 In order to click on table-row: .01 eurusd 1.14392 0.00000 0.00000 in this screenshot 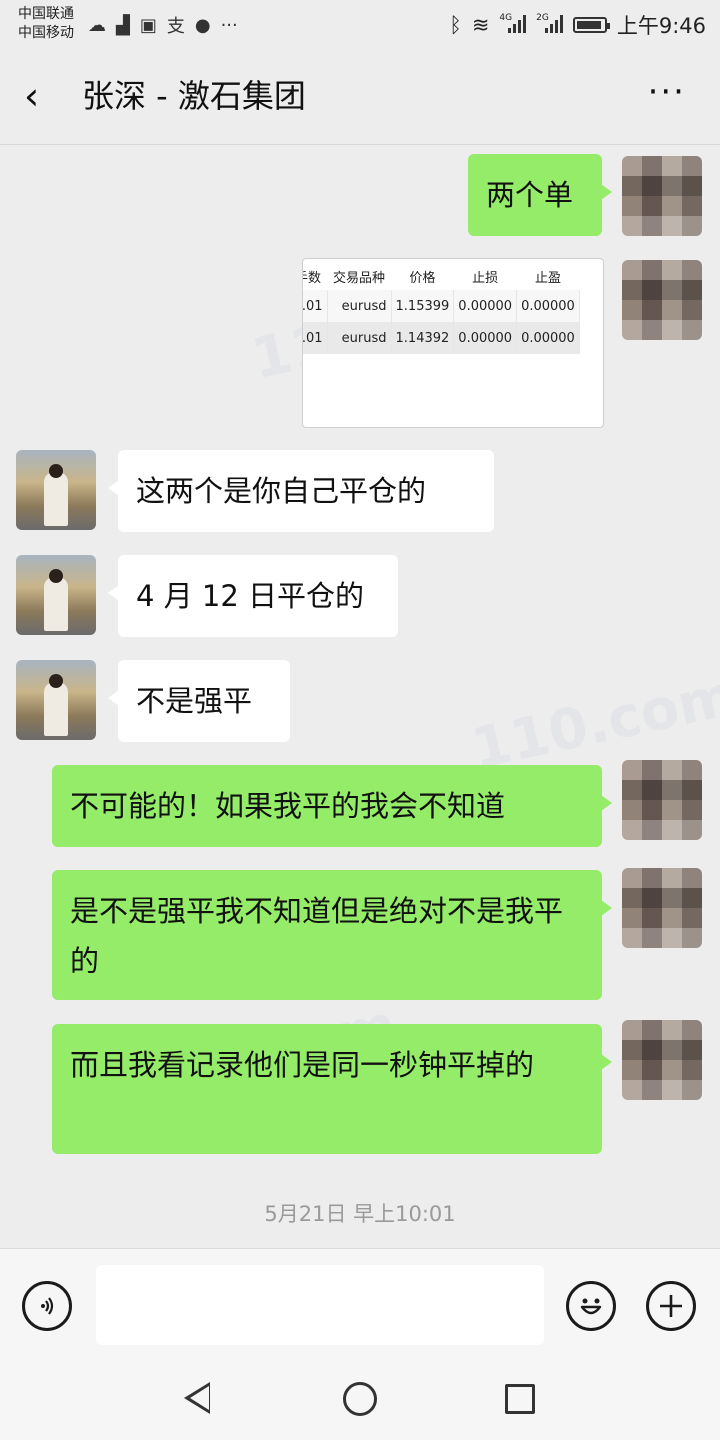, I will do `click(441, 338)`.